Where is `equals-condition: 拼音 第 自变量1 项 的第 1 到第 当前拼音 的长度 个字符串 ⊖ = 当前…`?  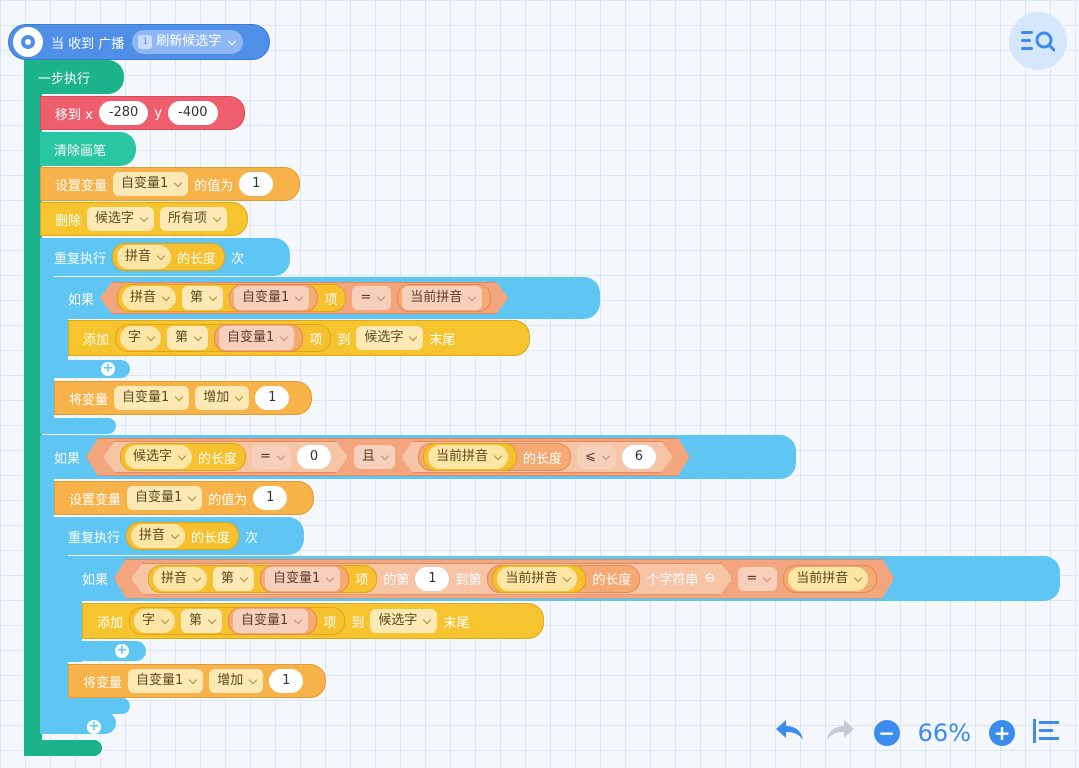 equals-condition: 拼音 第 自变量1 项 的第 1 到第 当前拼音 的长度 个字符串 ⊖ = 当前… is located at coordinates (504, 579).